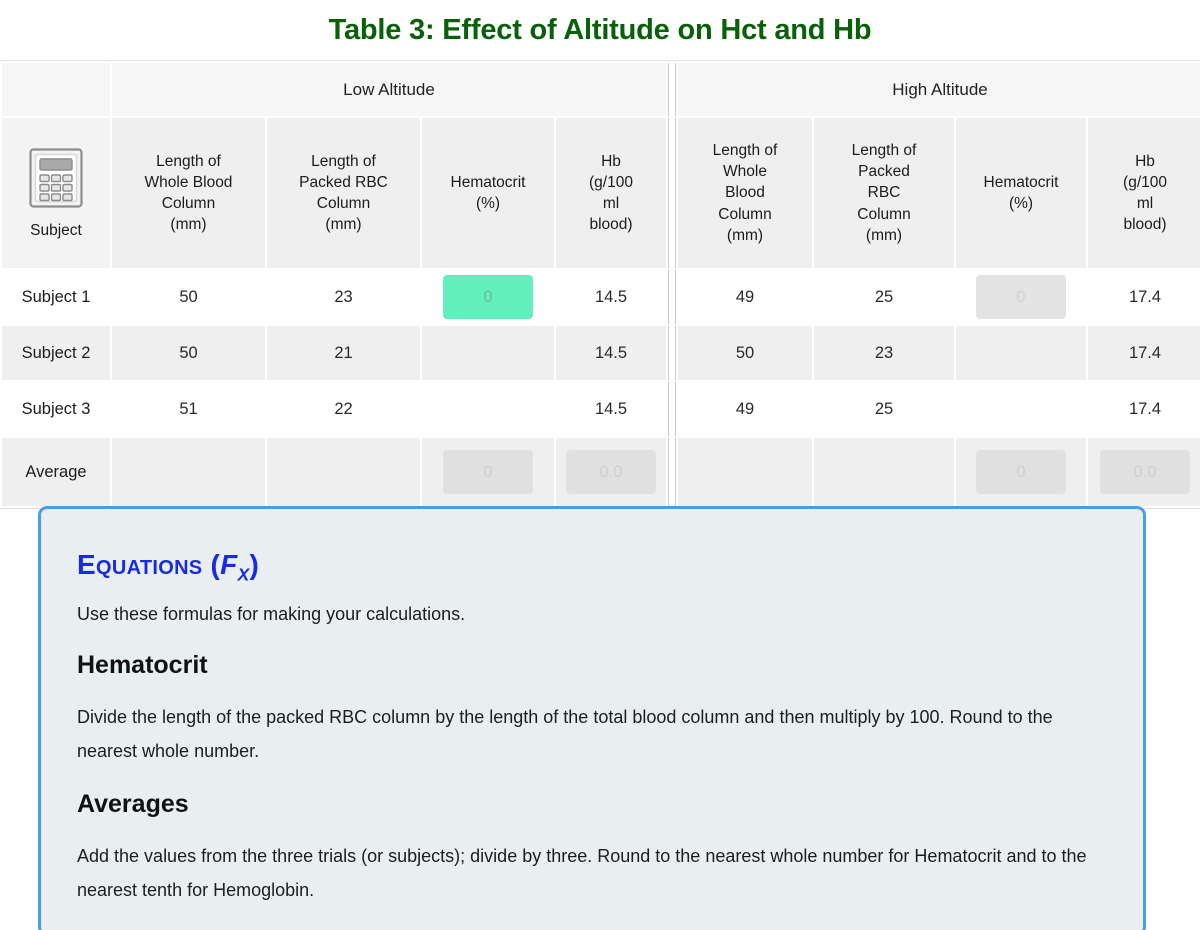 This screenshot has height=930, width=1200. I want to click on cell-average-high-whole-blood, so click(745, 472).